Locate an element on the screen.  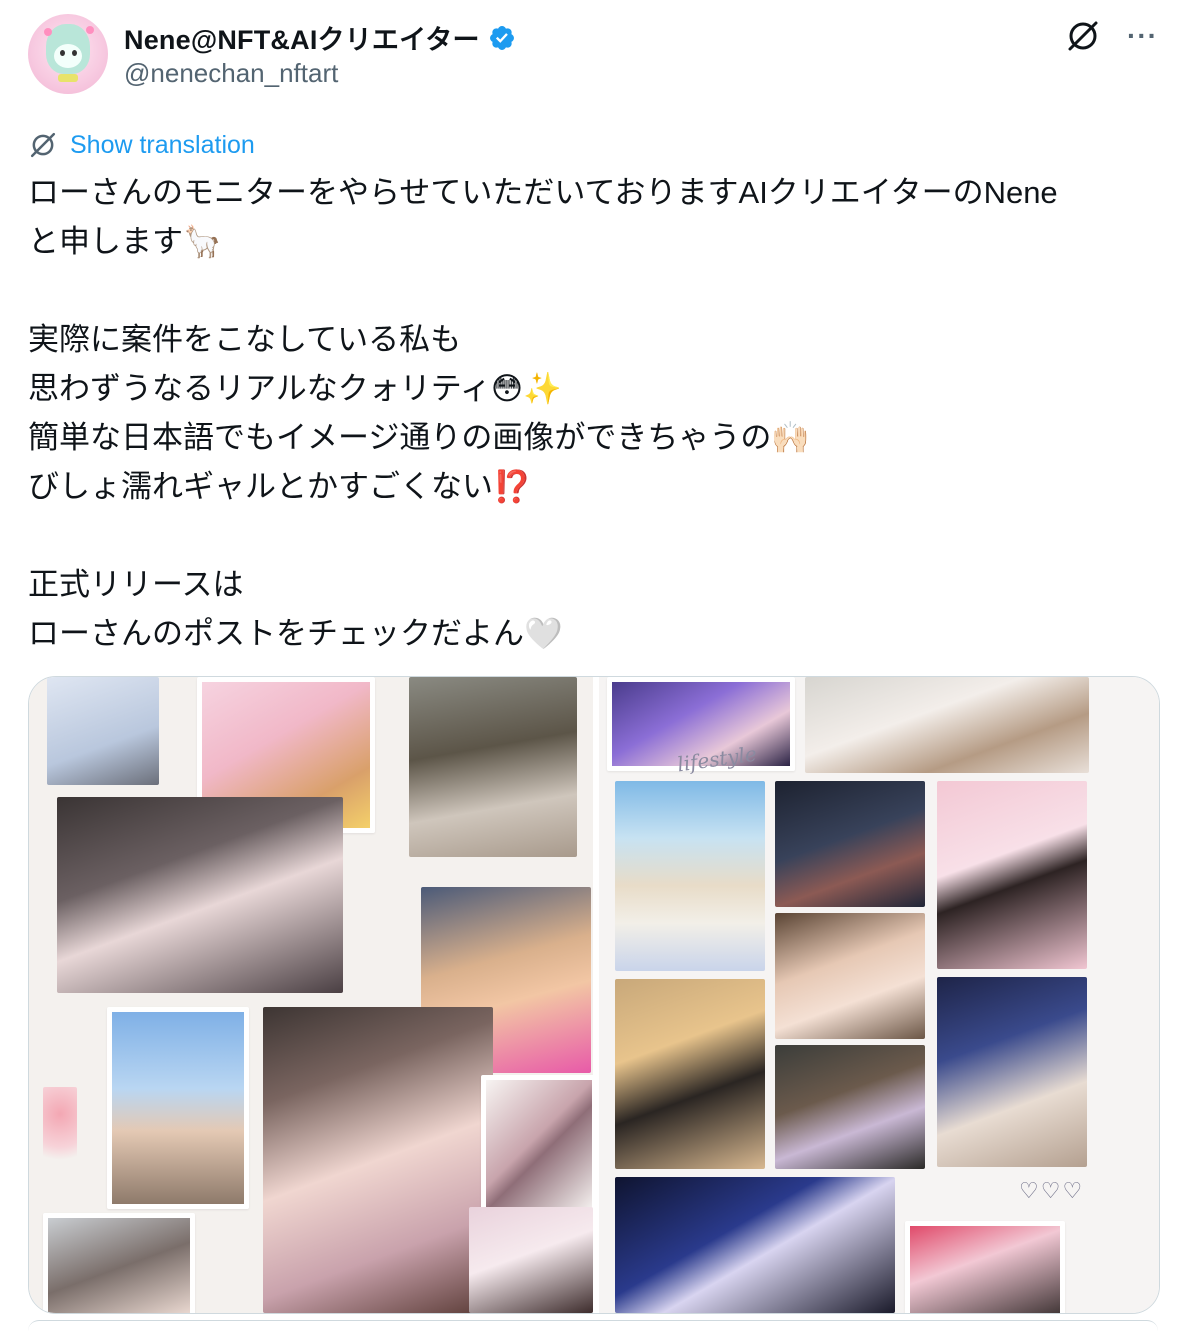
alpaca-bow is located at coordinates (68, 78).